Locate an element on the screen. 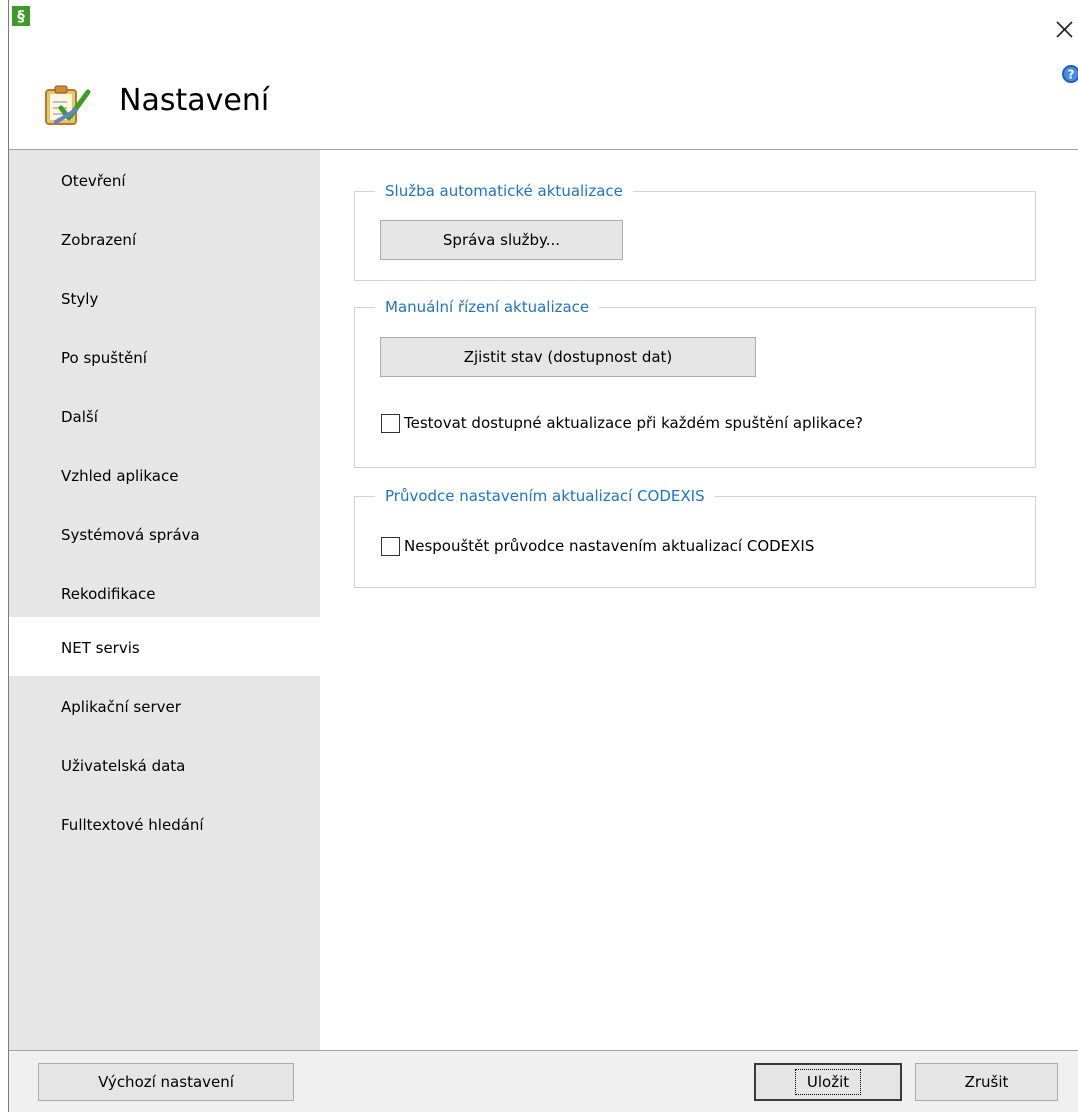  button-label: Zrušit is located at coordinates (986, 1082).